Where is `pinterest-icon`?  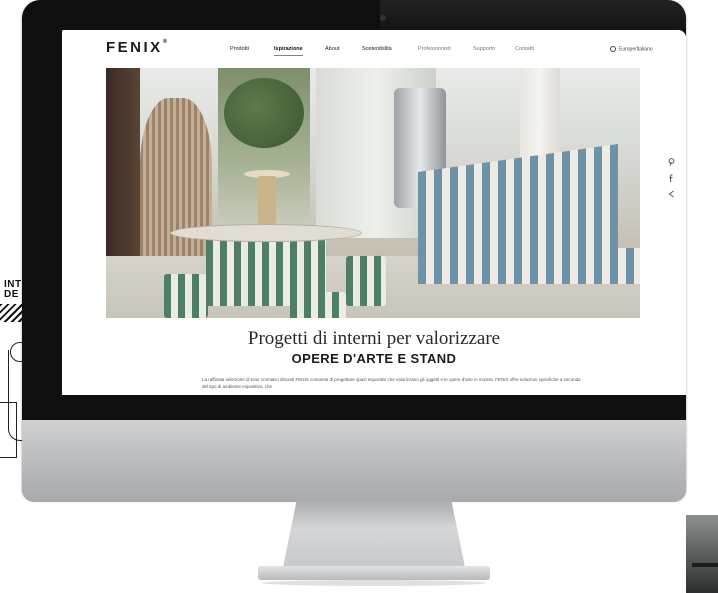
pinterest-icon is located at coordinates (671, 163).